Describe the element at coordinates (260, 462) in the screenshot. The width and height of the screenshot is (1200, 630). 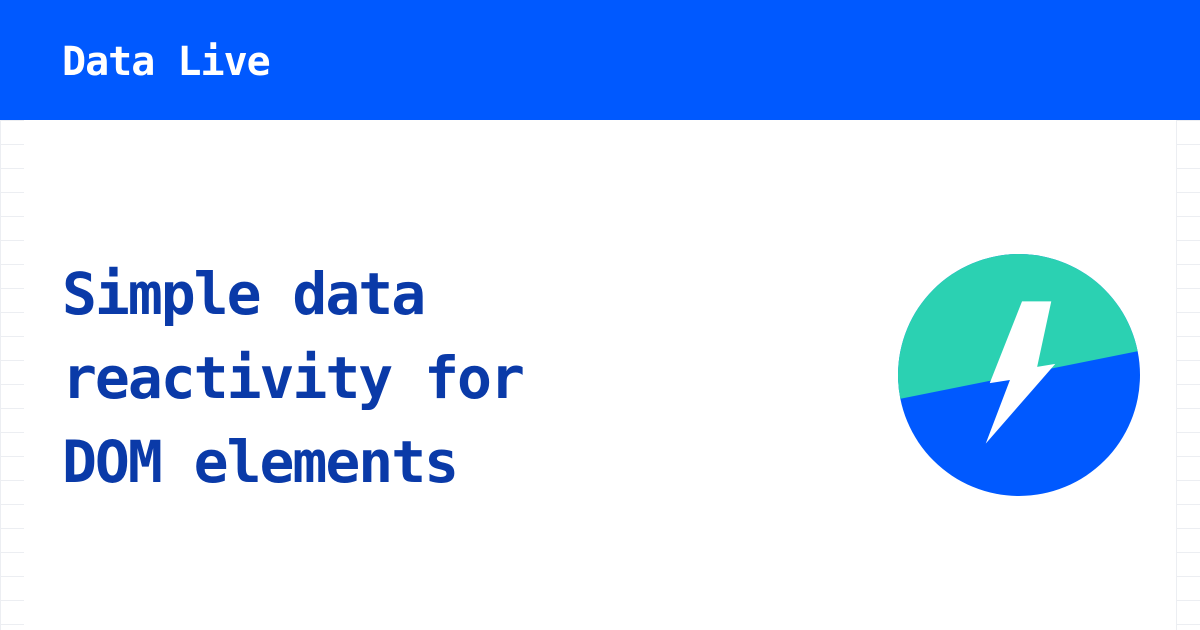
I see `tagline-line-3: DOM elements` at that location.